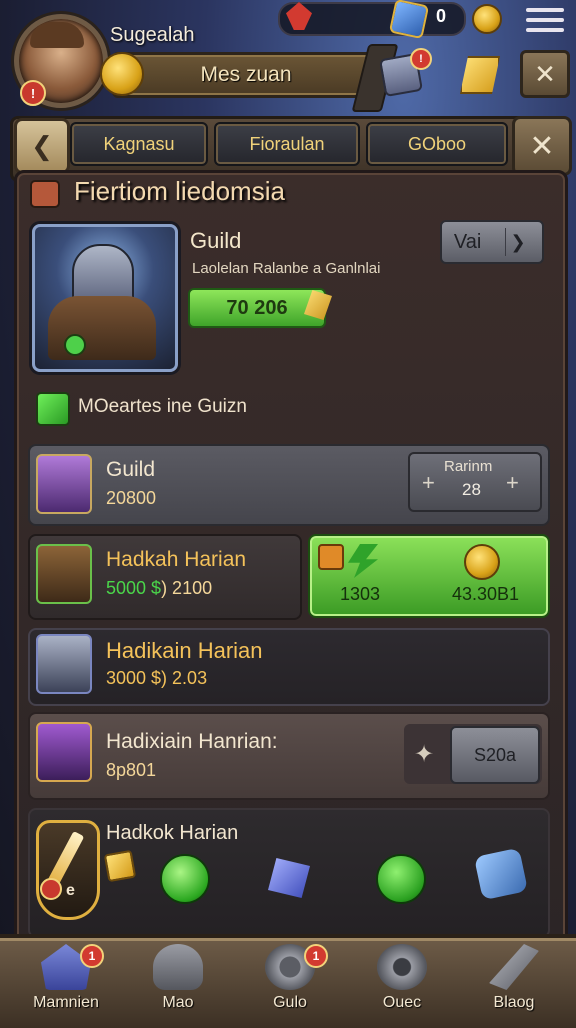 This screenshot has width=576, height=1028. I want to click on nav-label: Gulo, so click(290, 1002).